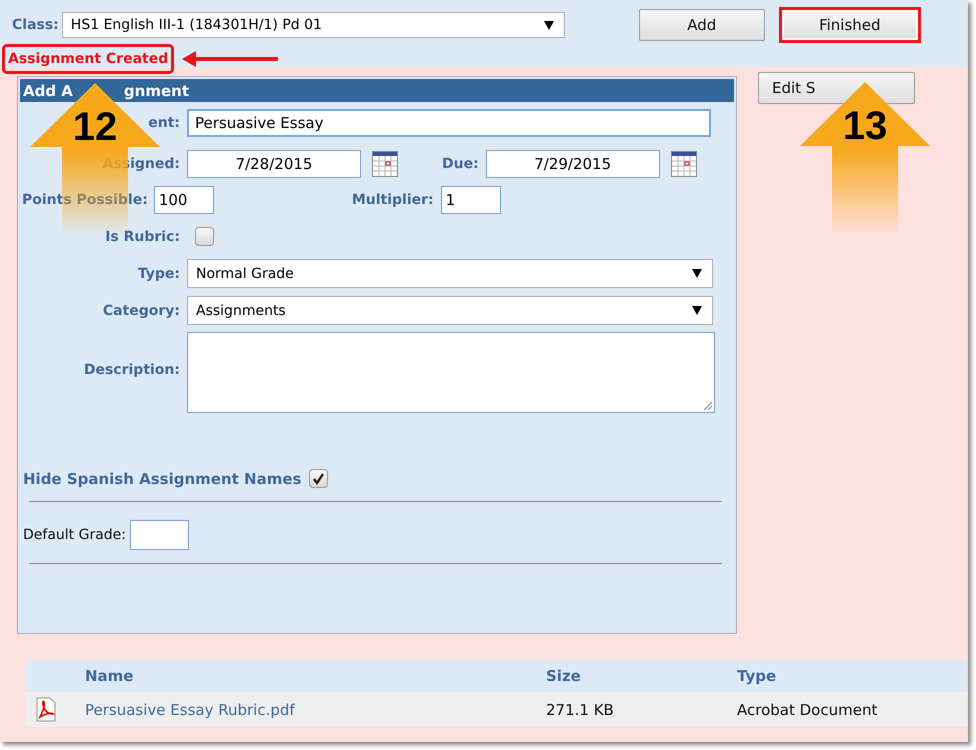  Describe the element at coordinates (849, 25) in the screenshot. I see `finished-button: Finished` at that location.